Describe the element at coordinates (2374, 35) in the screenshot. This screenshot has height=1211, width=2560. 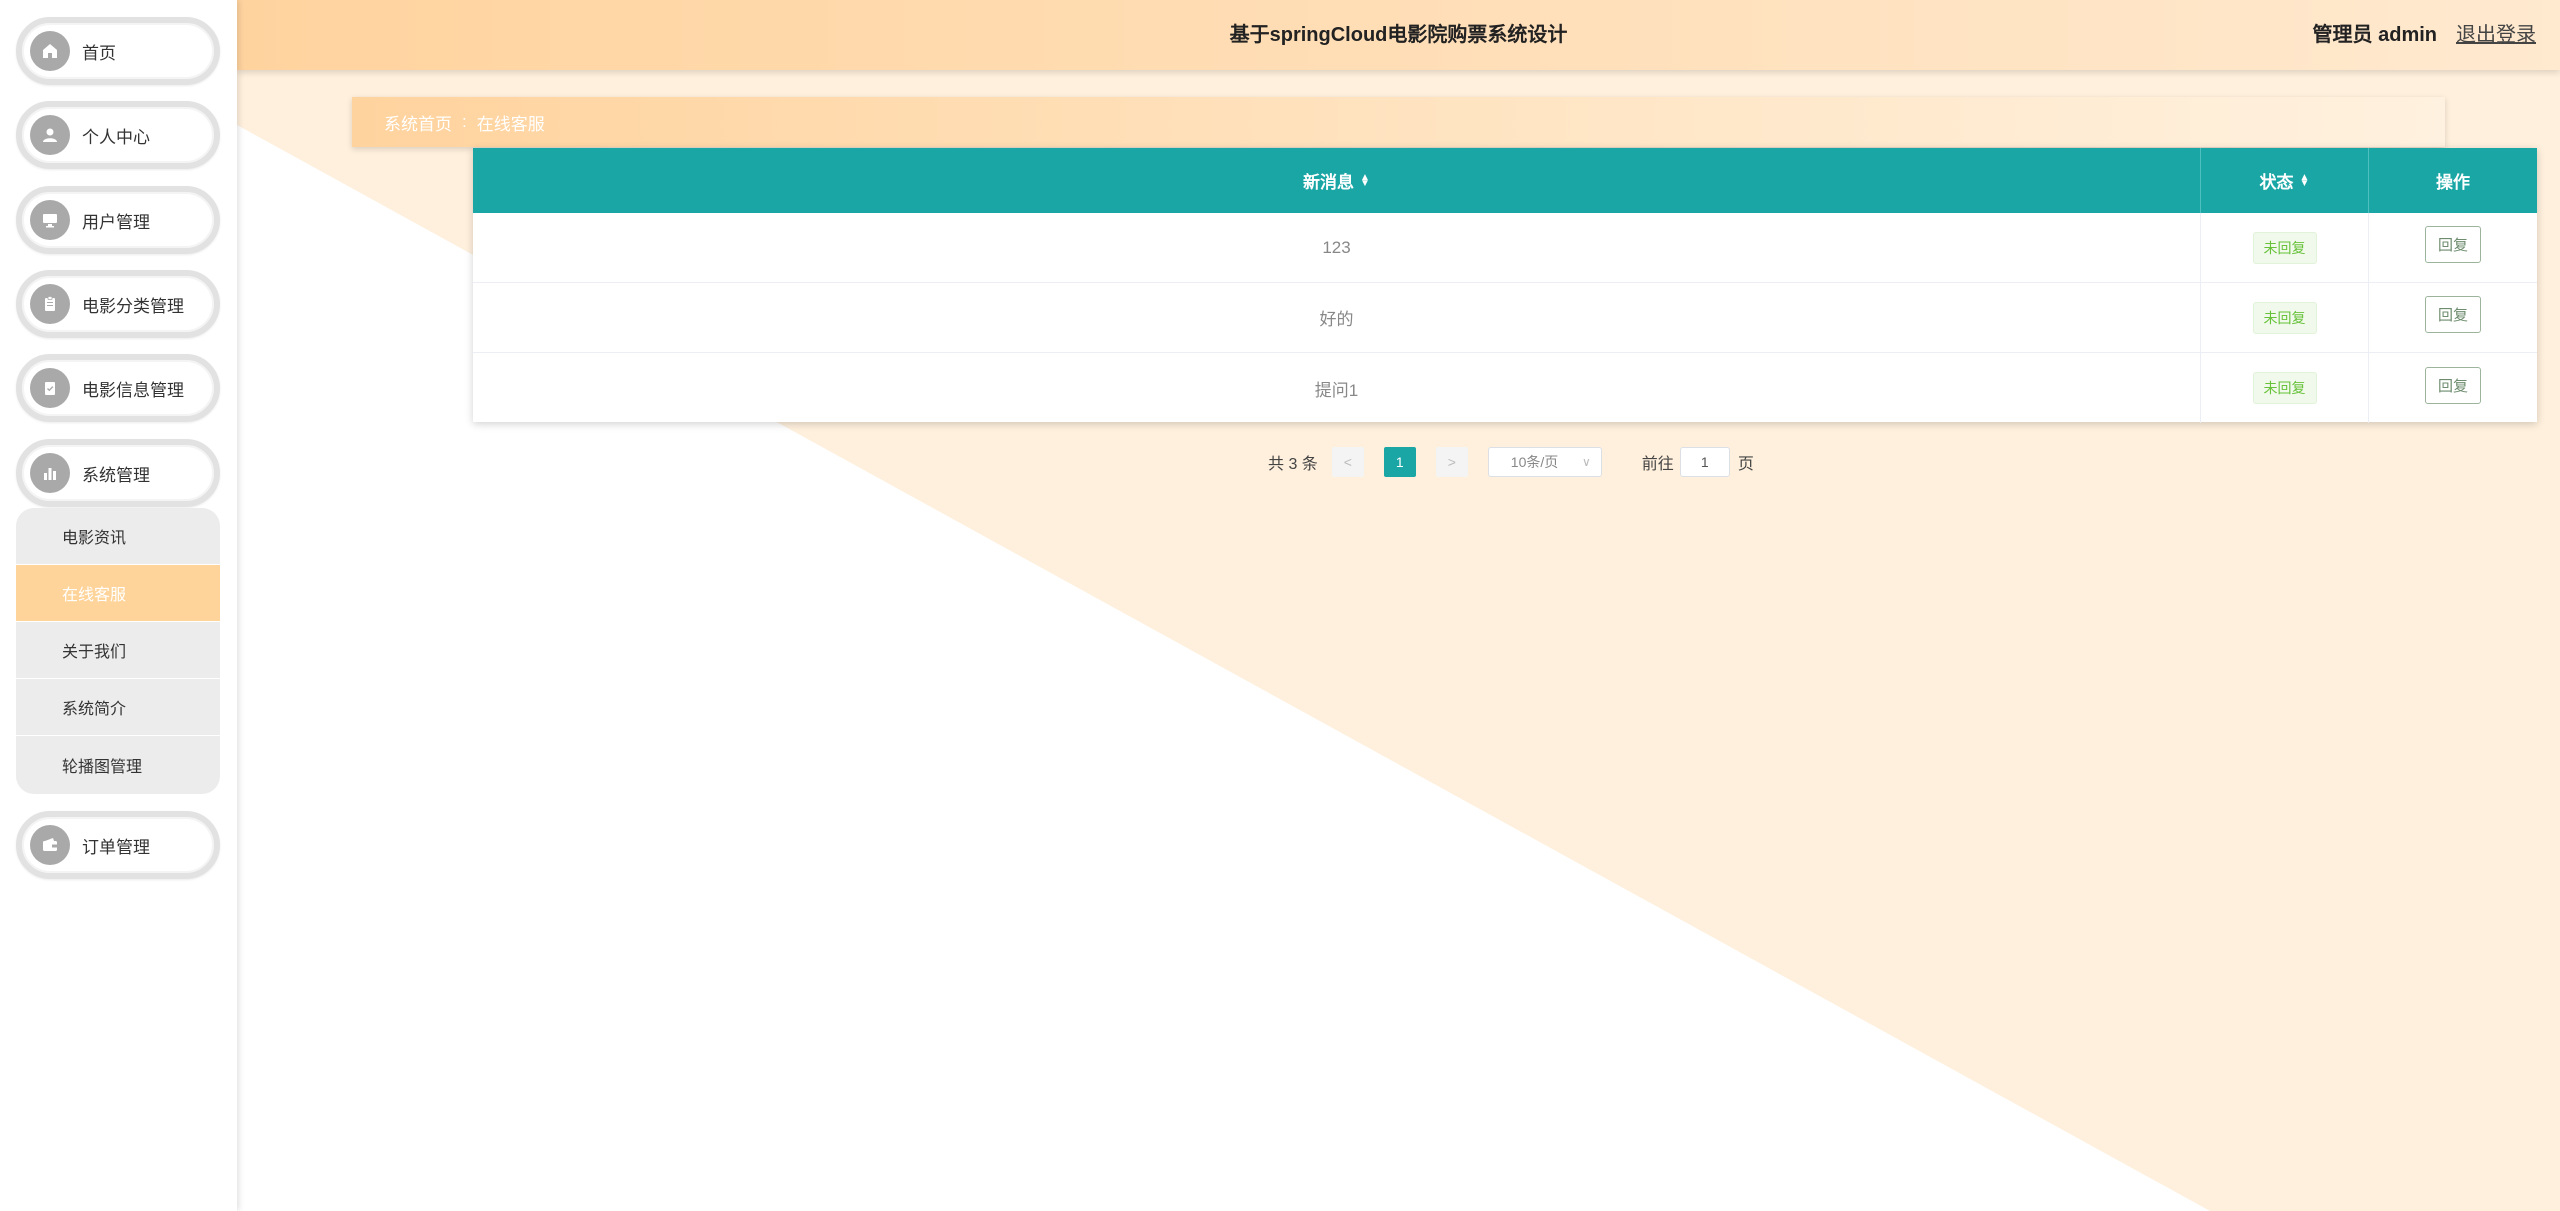
I see `current-user: 管理员 admin` at that location.